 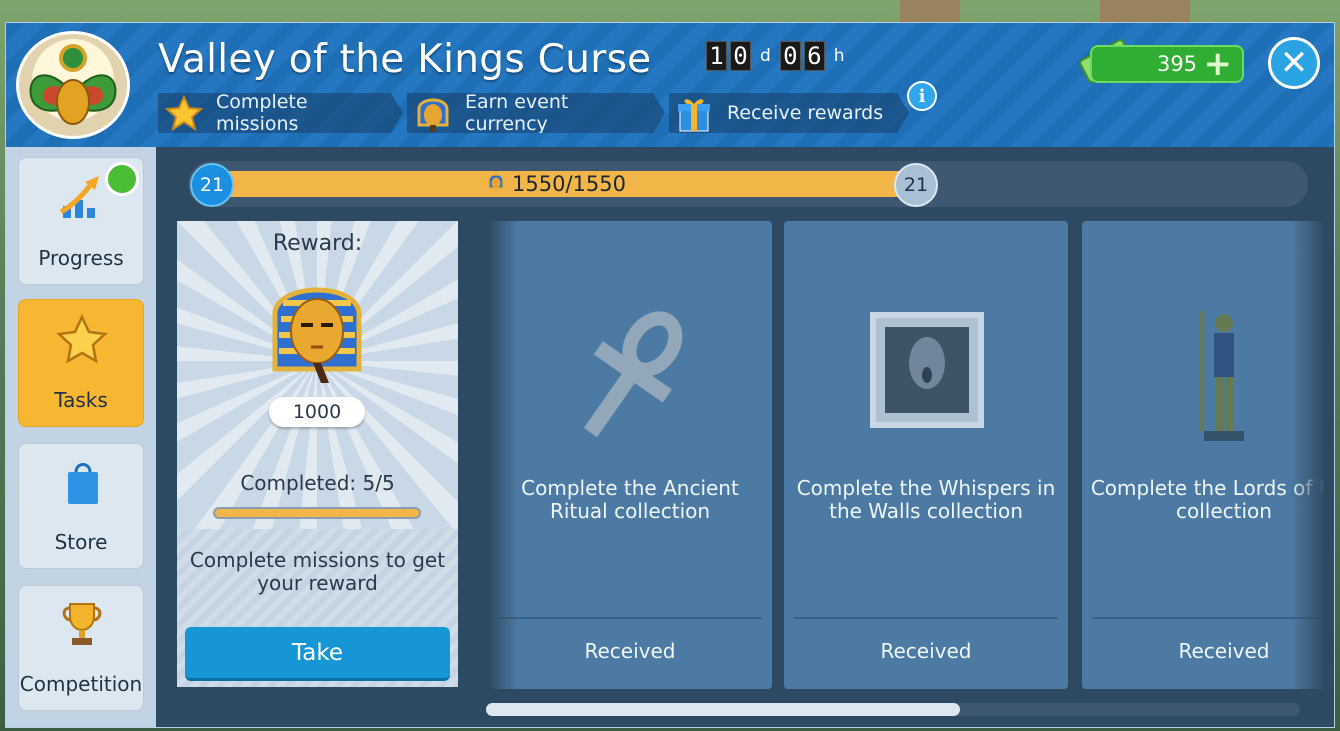 I want to click on timer-digit: 6, so click(x=814, y=56).